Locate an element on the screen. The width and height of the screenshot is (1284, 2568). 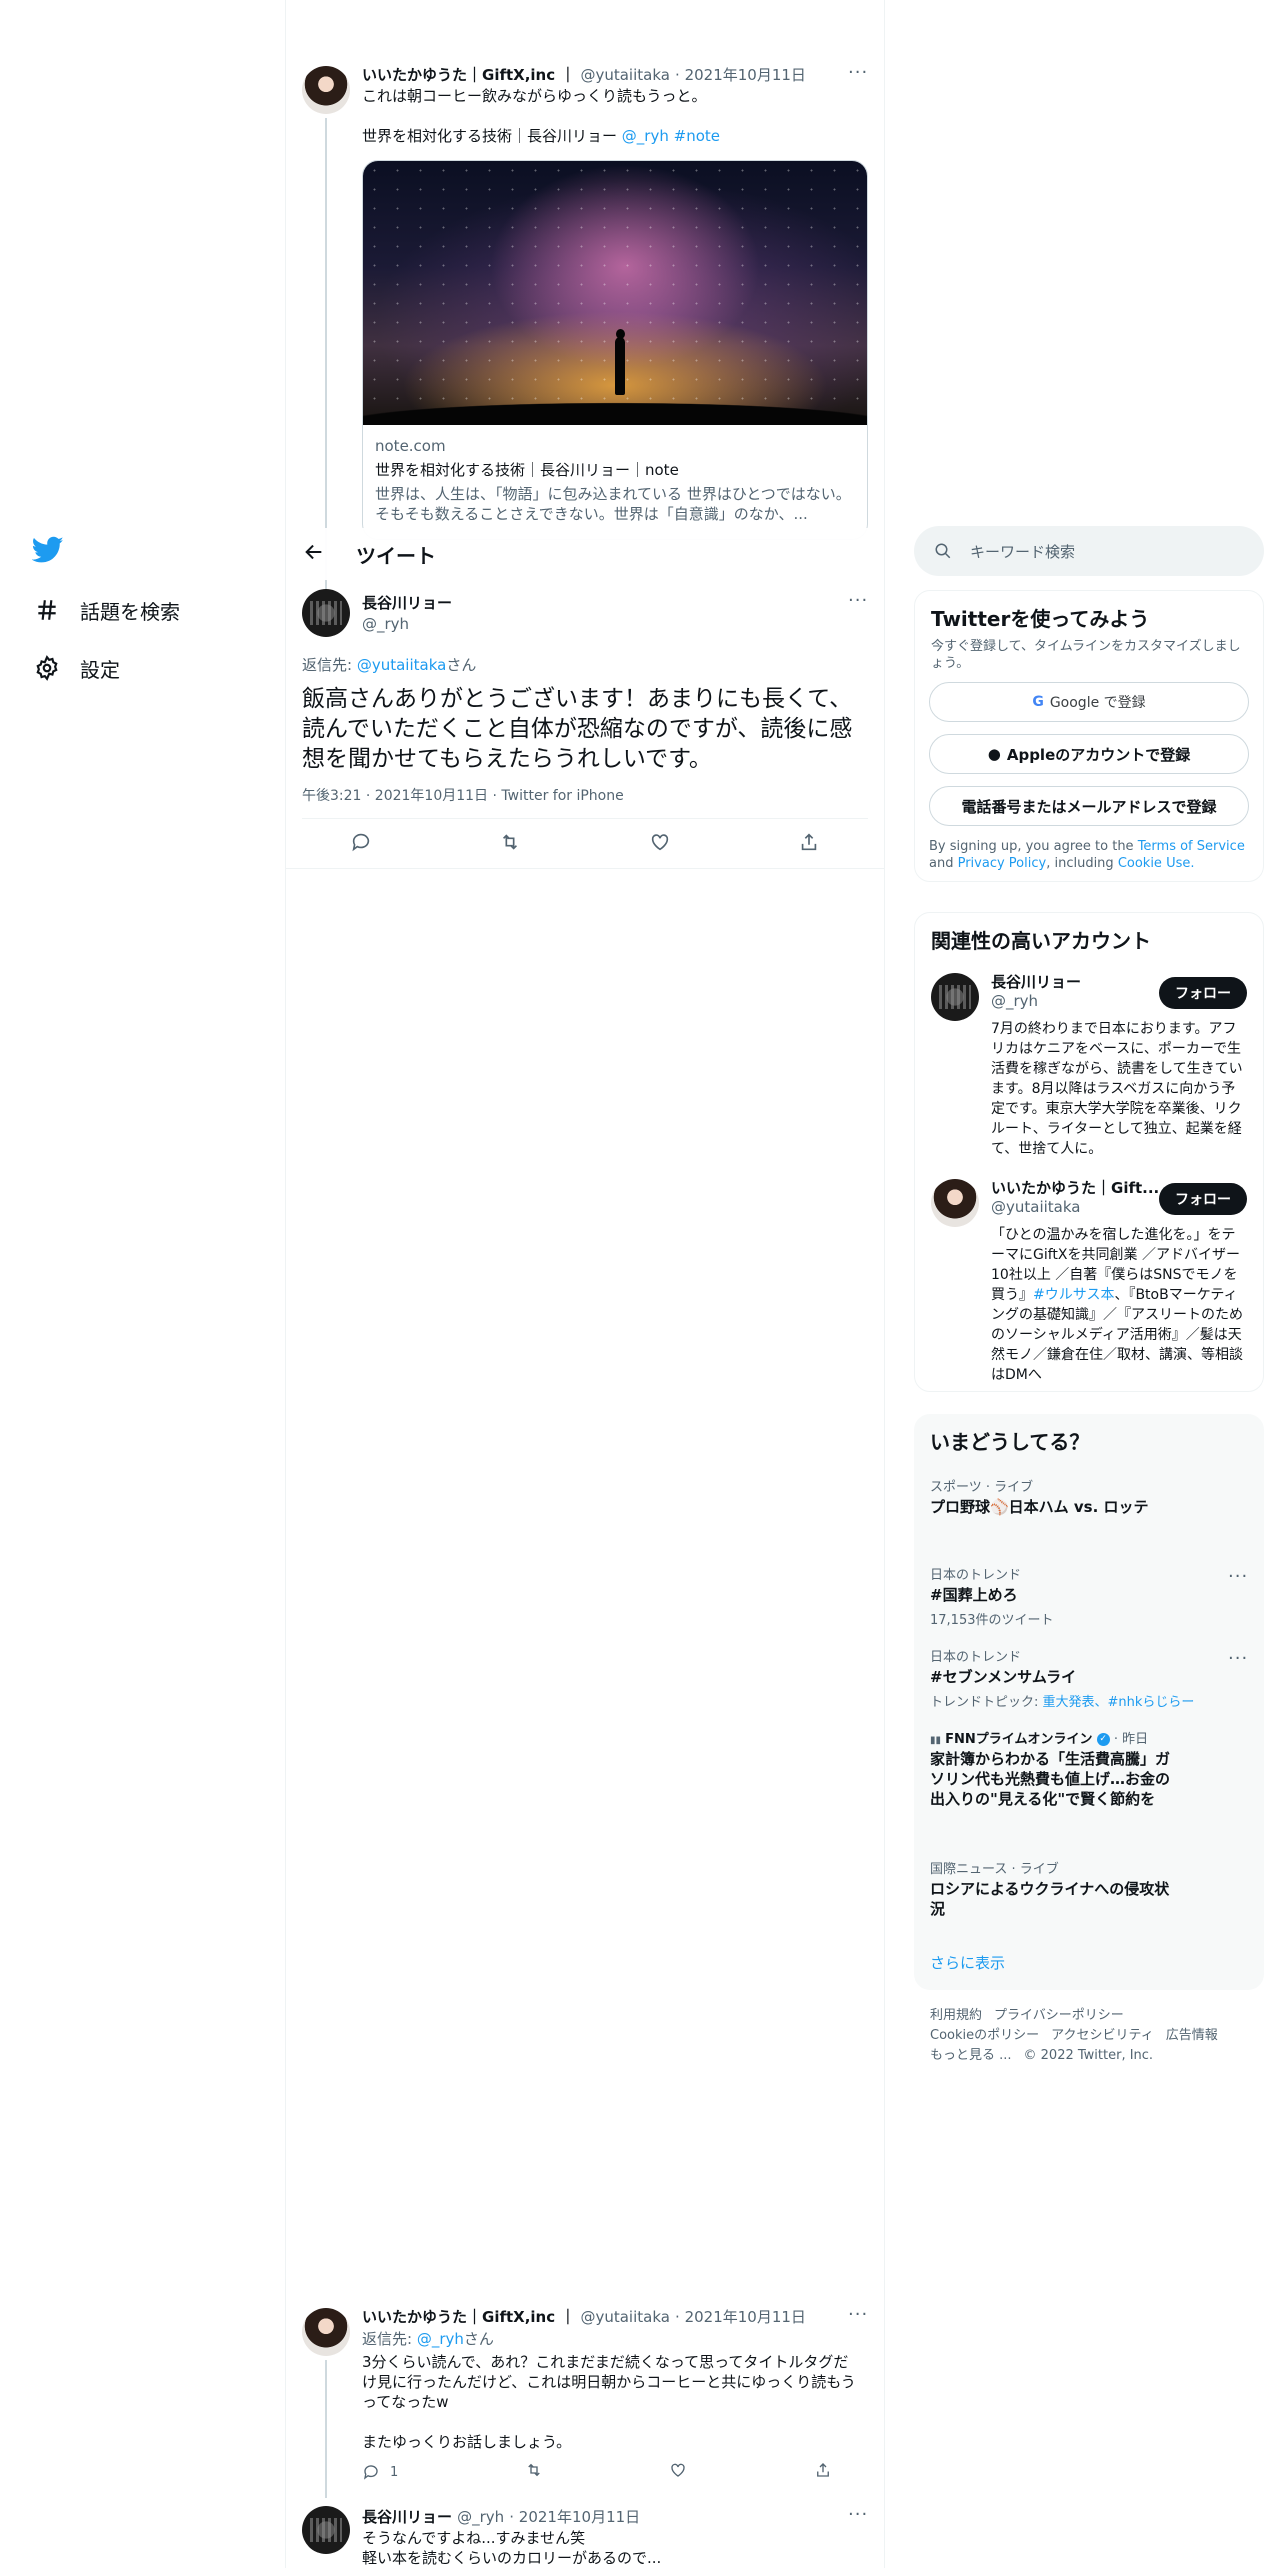
phone-email-signup-button: 電話番号またはメールアドレスで登録 is located at coordinates (1089, 806).